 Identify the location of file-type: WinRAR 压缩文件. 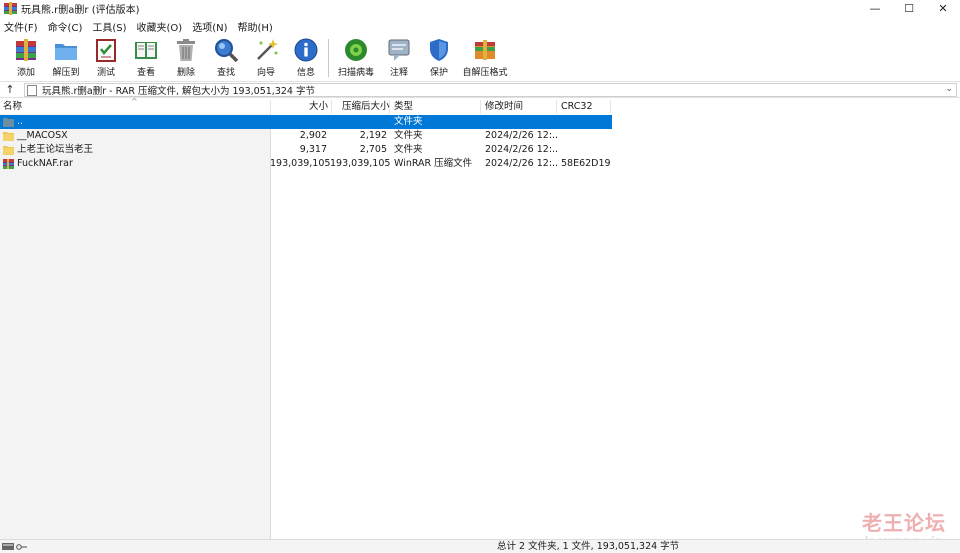
(433, 163).